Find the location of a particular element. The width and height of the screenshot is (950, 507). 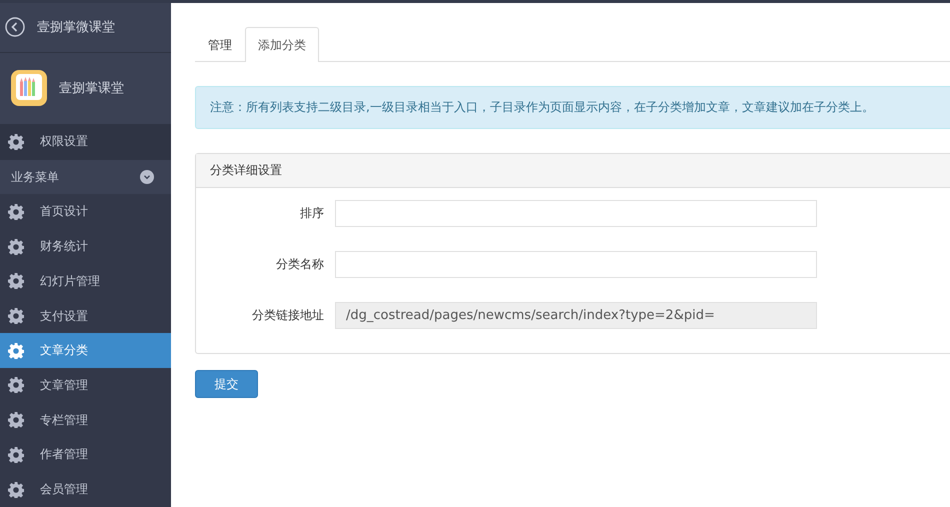

back-icon is located at coordinates (15, 27).